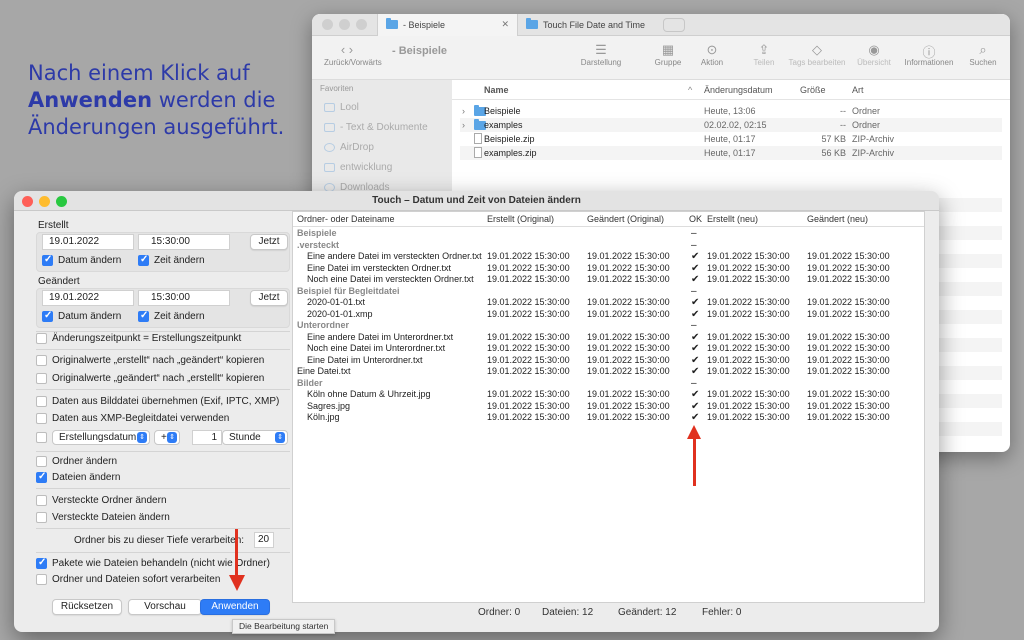 The image size is (1024, 640). What do you see at coordinates (695, 219) in the screenshot?
I see `column-ok: OK` at bounding box center [695, 219].